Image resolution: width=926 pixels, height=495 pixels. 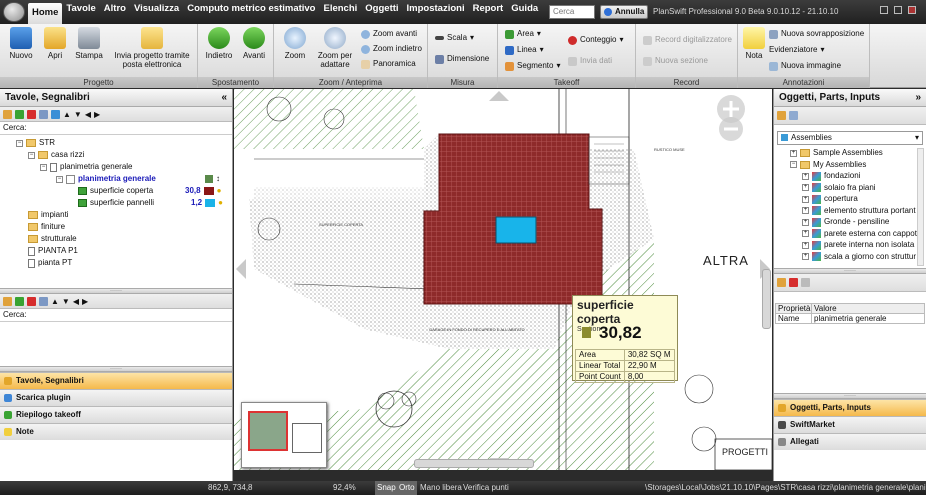 What do you see at coordinates (754, 43) in the screenshot?
I see `nota-button: Nota` at bounding box center [754, 43].